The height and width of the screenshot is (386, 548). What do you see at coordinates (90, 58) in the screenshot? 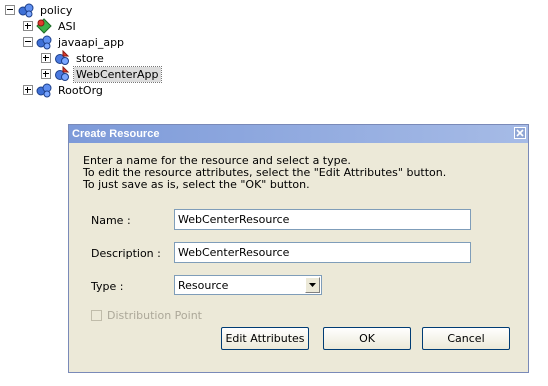
I see `tree-node-label: store` at bounding box center [90, 58].